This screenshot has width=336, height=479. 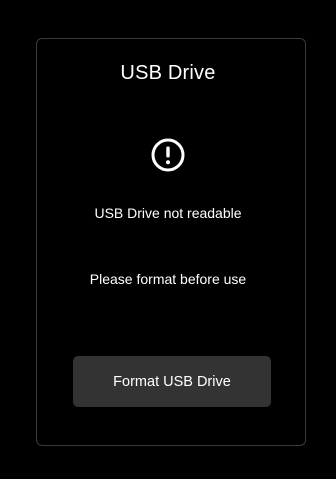 What do you see at coordinates (168, 279) in the screenshot?
I see `instruction-message: Please format before use` at bounding box center [168, 279].